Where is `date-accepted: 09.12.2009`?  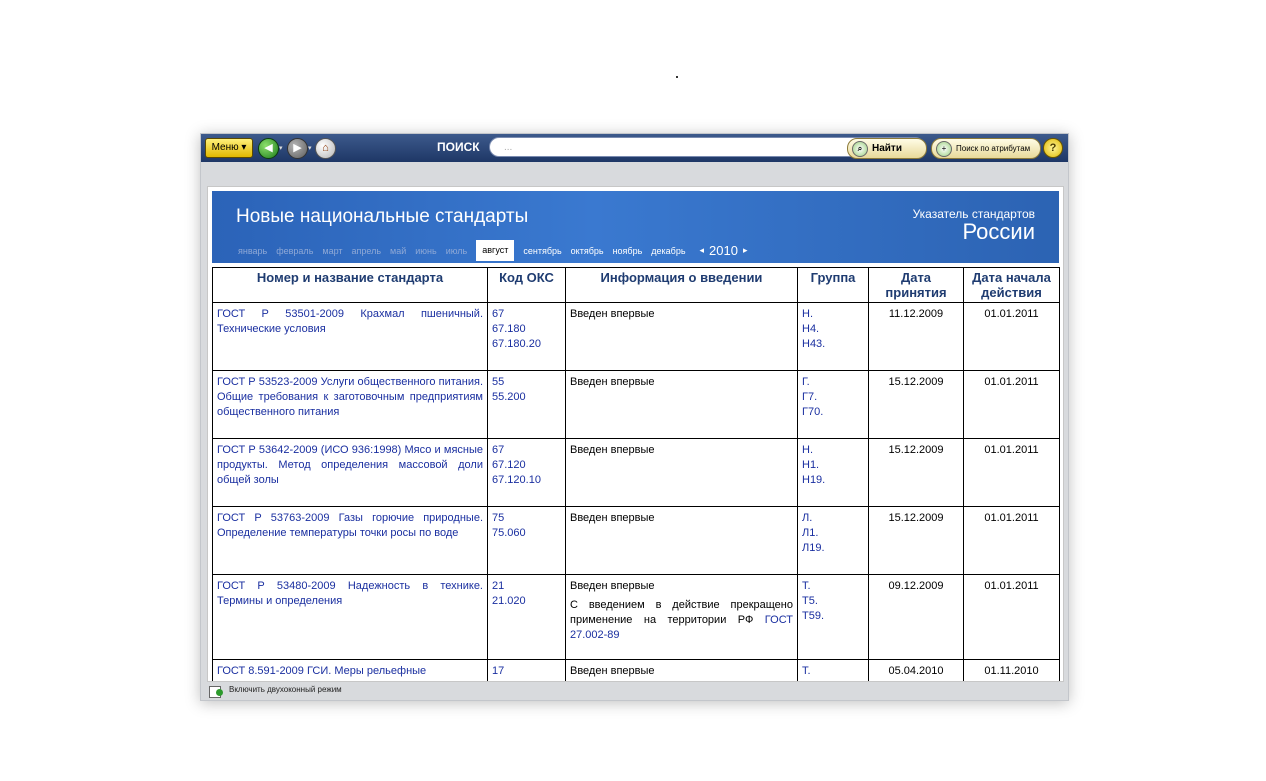 date-accepted: 09.12.2009 is located at coordinates (916, 617).